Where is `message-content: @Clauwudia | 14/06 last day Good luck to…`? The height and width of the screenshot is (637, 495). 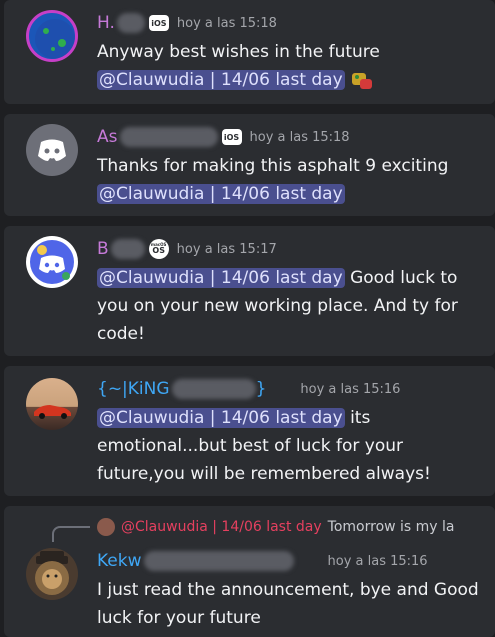 message-content: @Clauwudia | 14/06 last day Good luck to… is located at coordinates (290, 306).